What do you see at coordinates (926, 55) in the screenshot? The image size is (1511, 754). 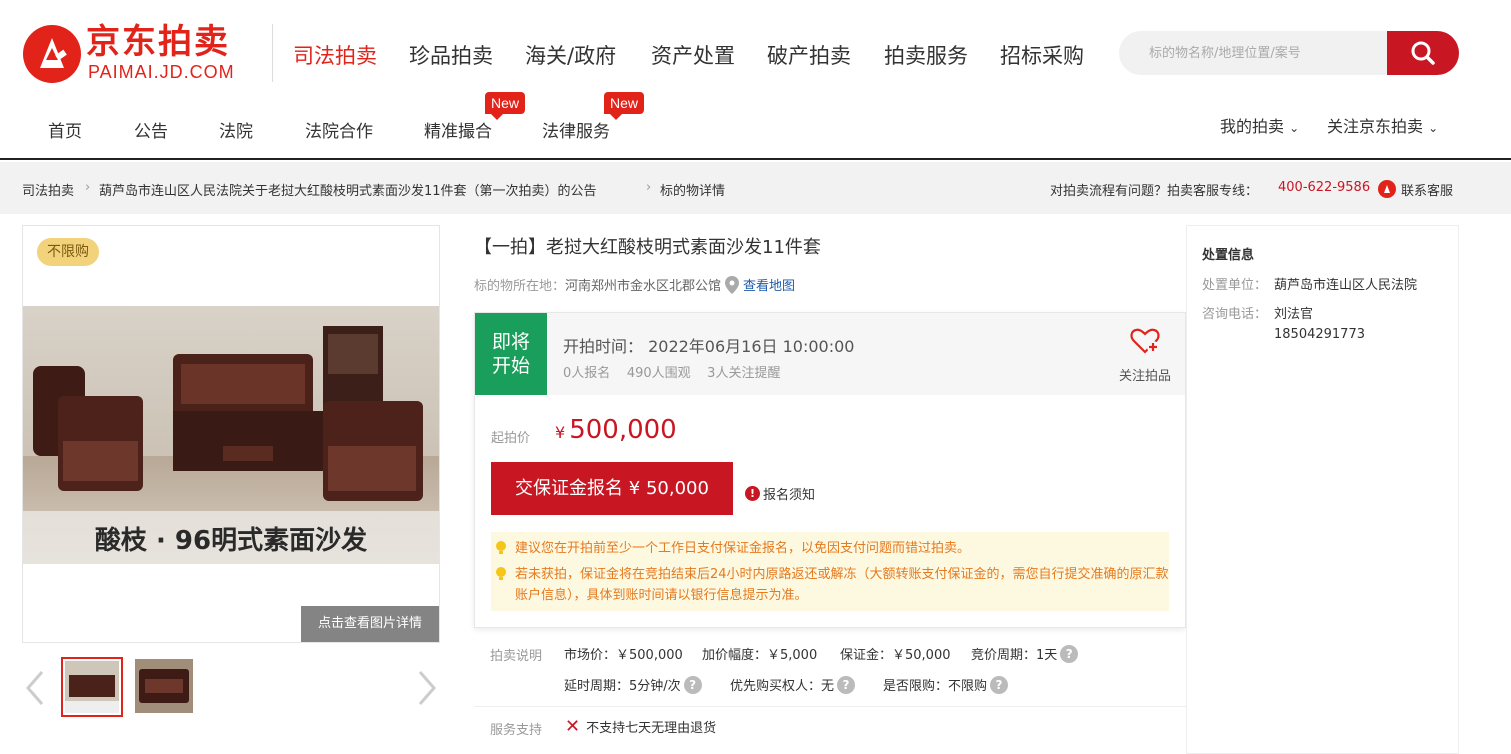 I see `topnav-service: 拍卖服务` at bounding box center [926, 55].